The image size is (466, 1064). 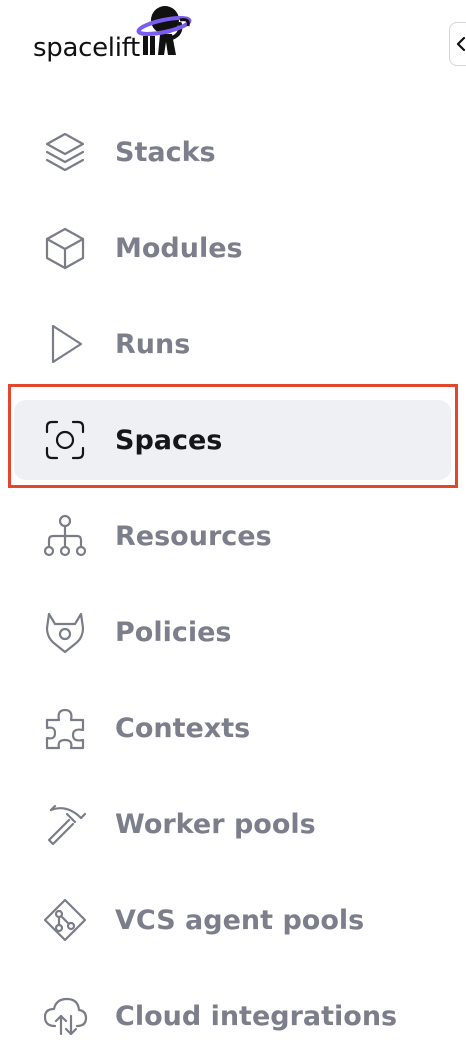 I want to click on pickaxe-icon, so click(x=65, y=824).